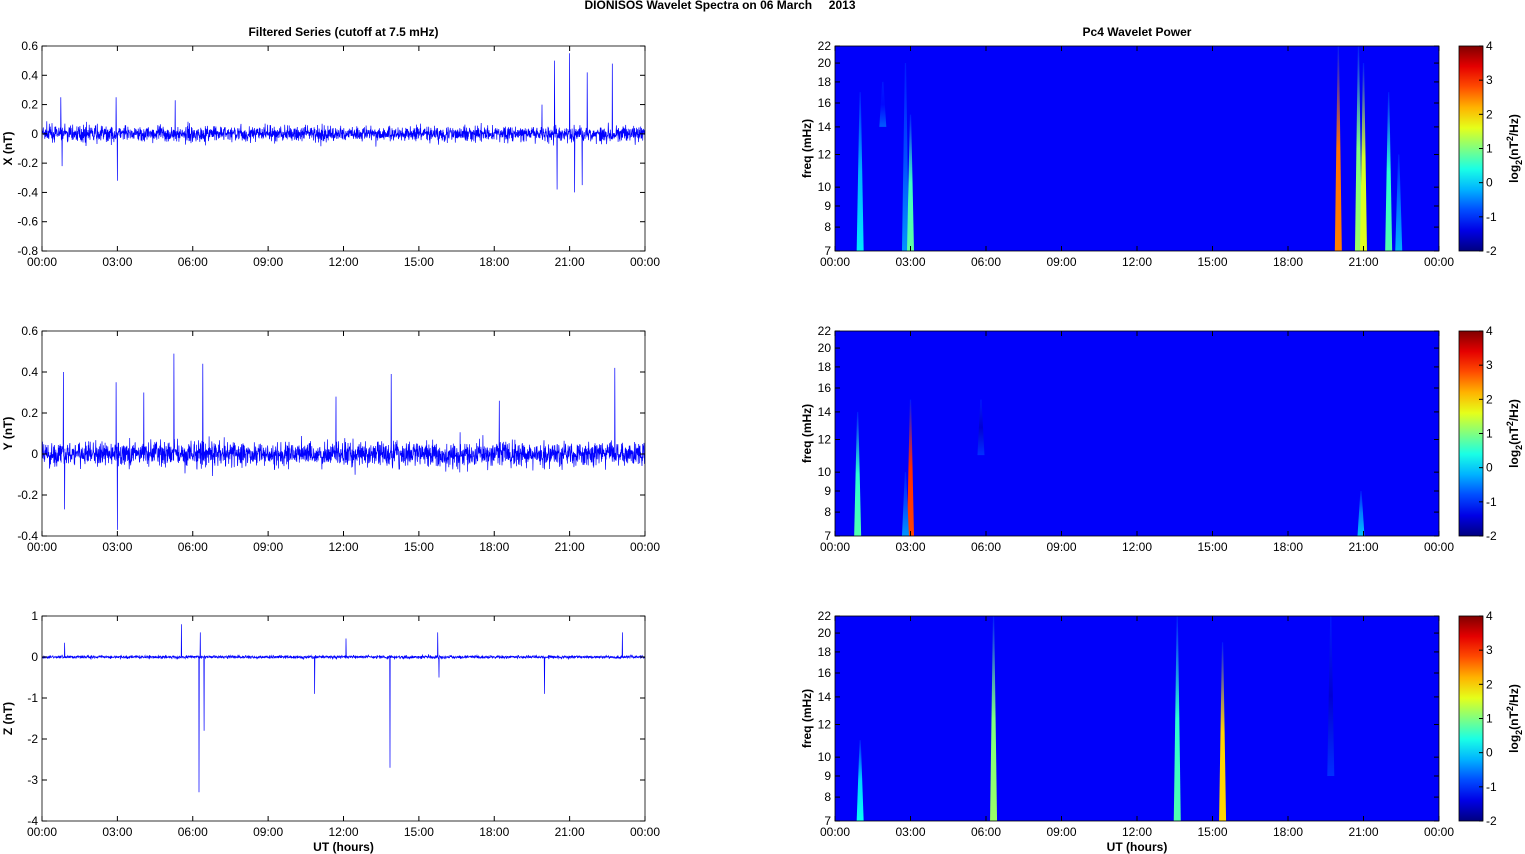  Describe the element at coordinates (825, 331) in the screenshot. I see `y-tick-label: 22` at that location.